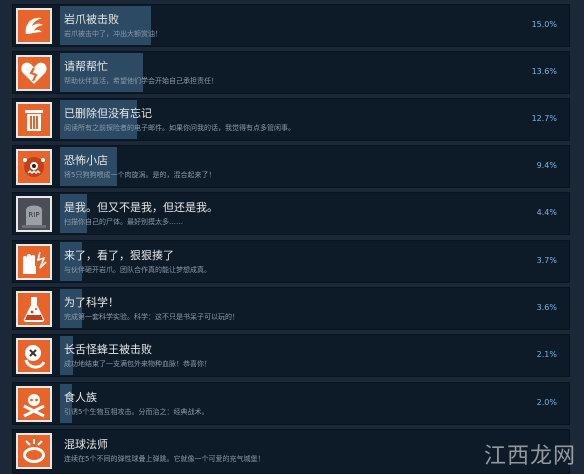 The height and width of the screenshot is (474, 584). Describe the element at coordinates (151, 317) in the screenshot. I see `achievement-description: 完成第一套科学实验。科学：这不只是书呆子可以玩的！` at that location.